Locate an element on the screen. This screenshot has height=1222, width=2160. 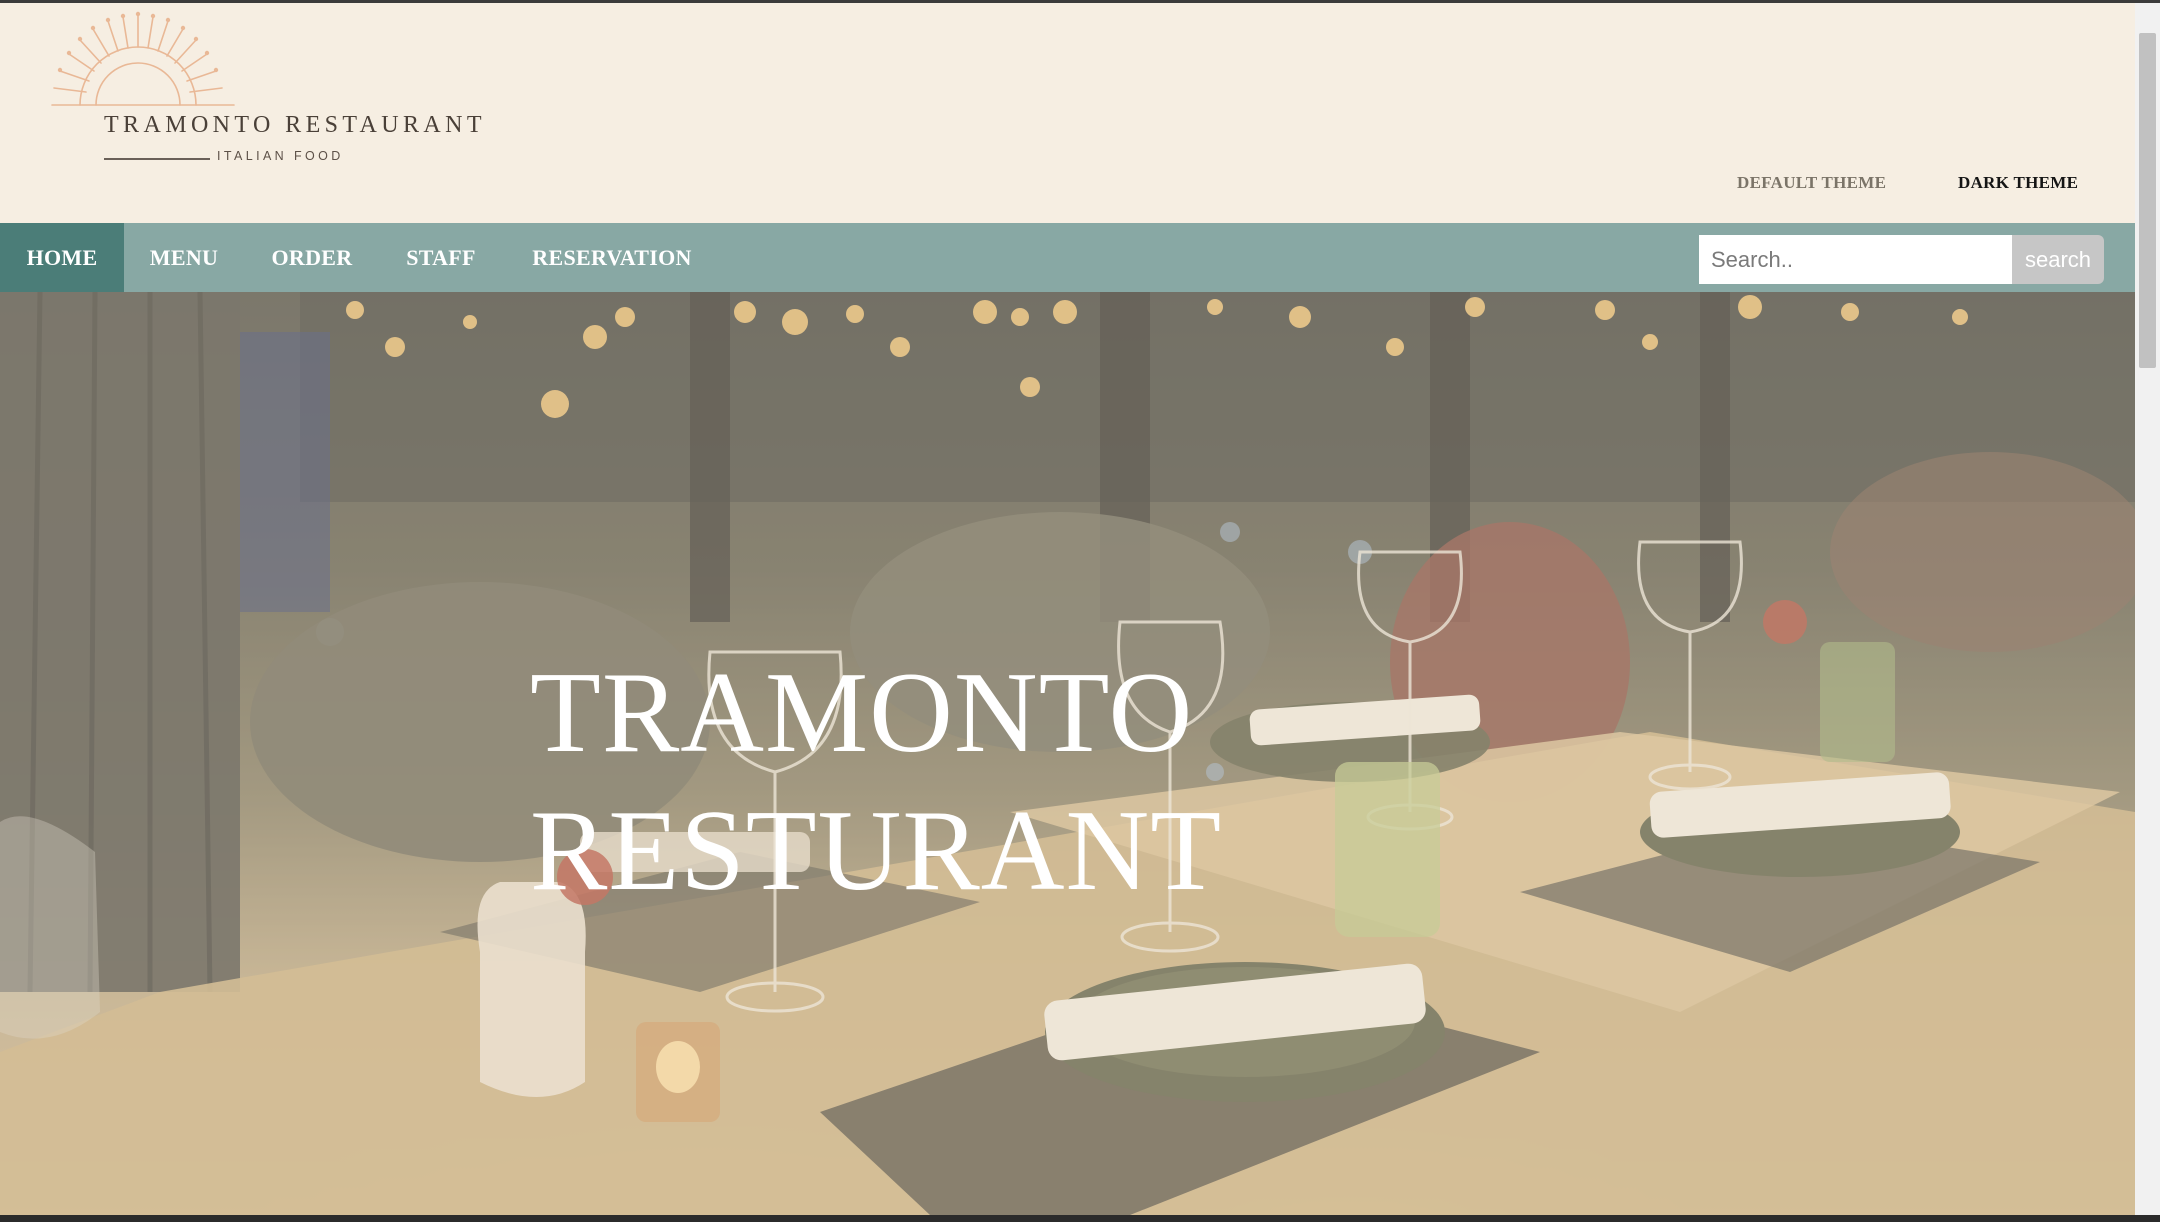
scrollbar-thumb is located at coordinates (2147, 200).